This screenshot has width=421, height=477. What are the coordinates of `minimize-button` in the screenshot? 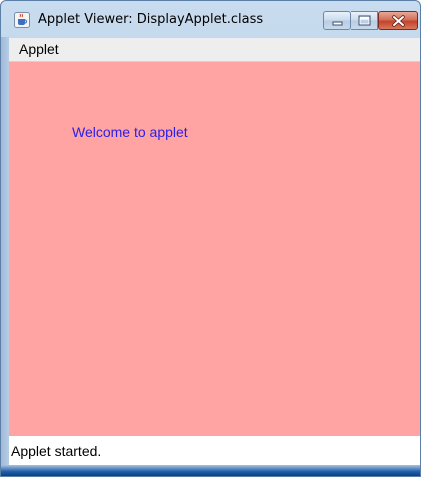 It's located at (337, 20).